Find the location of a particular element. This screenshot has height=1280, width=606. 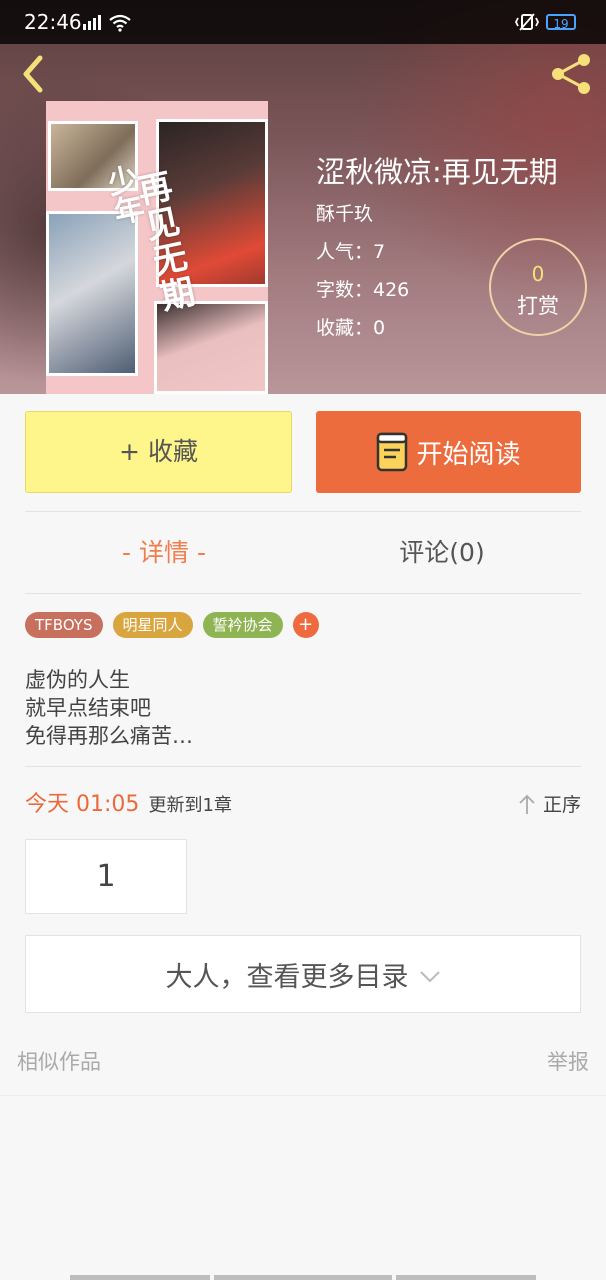

tag-tfboys: TFBOYS is located at coordinates (64, 625).